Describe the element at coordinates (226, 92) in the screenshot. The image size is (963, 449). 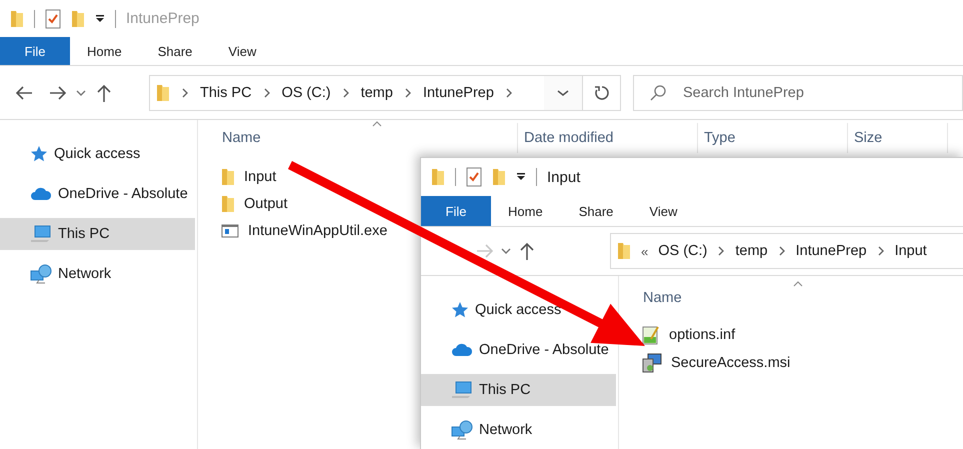
I see `breadcrumb: This PC` at that location.